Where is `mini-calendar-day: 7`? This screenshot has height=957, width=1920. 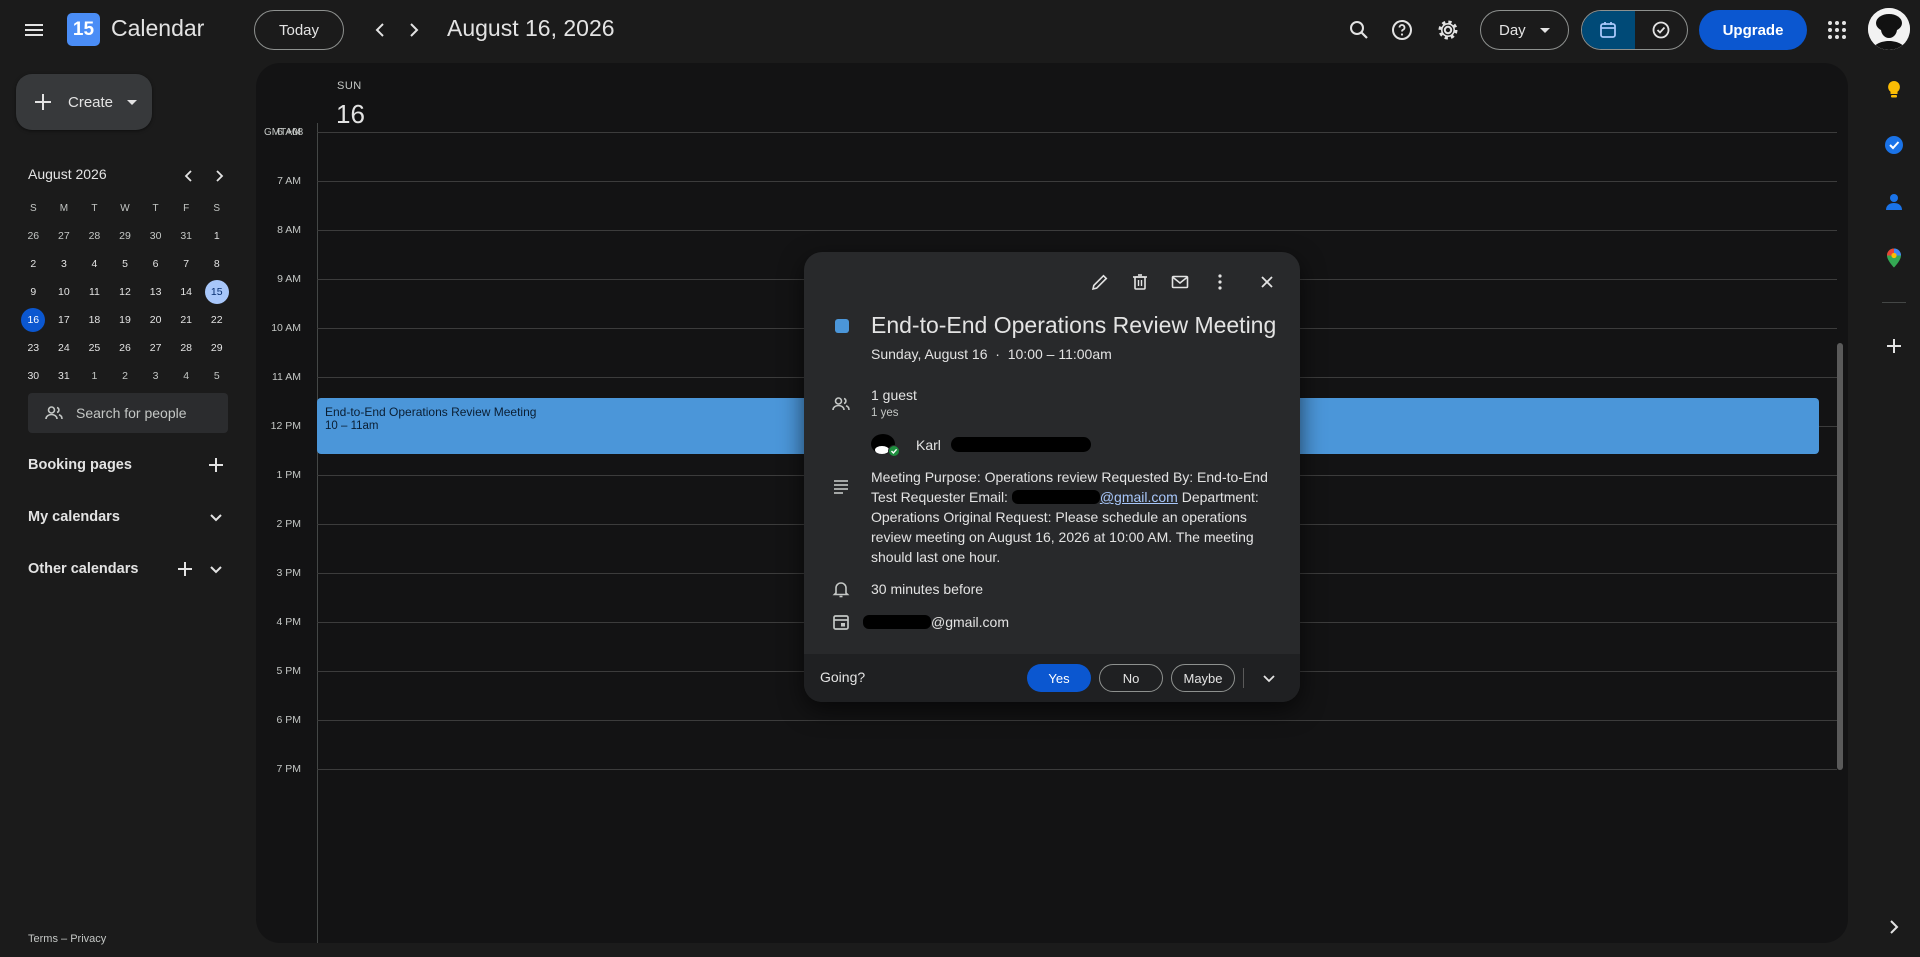
mini-calendar-day: 7 is located at coordinates (186, 264).